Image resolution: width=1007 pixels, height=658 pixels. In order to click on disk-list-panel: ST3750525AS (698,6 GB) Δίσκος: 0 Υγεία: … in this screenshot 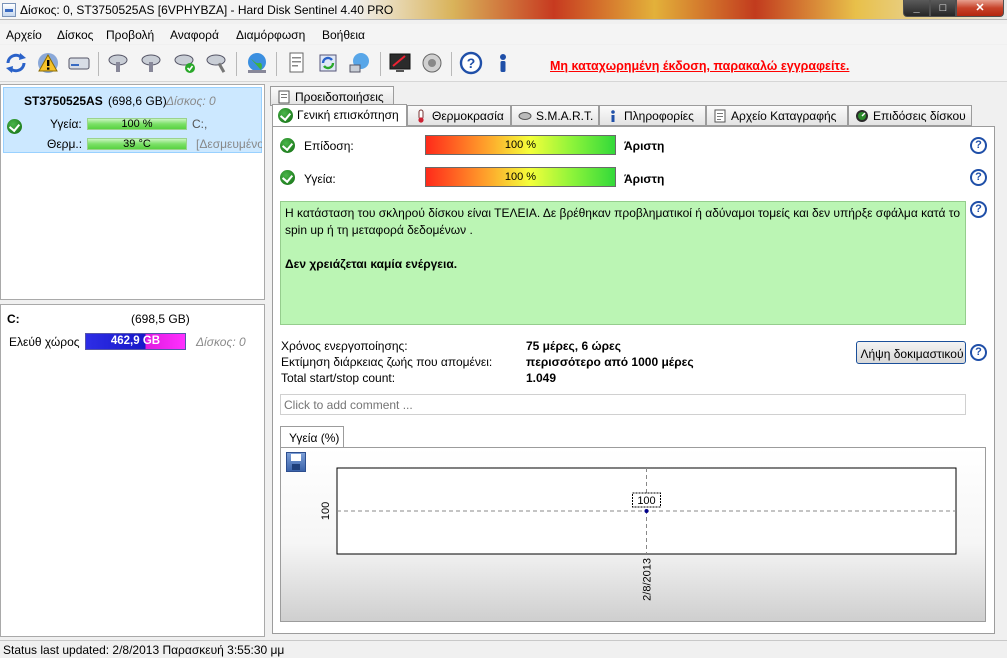, I will do `click(132, 192)`.